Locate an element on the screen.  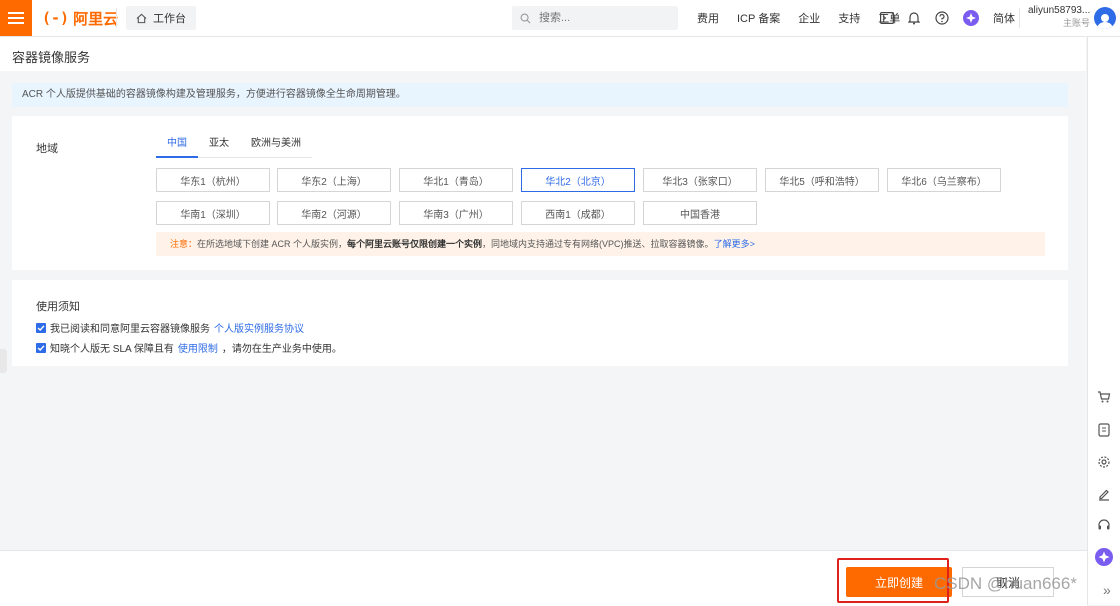
sla-text: ，请勿在生产业务中使用。 is located at coordinates (281, 349).